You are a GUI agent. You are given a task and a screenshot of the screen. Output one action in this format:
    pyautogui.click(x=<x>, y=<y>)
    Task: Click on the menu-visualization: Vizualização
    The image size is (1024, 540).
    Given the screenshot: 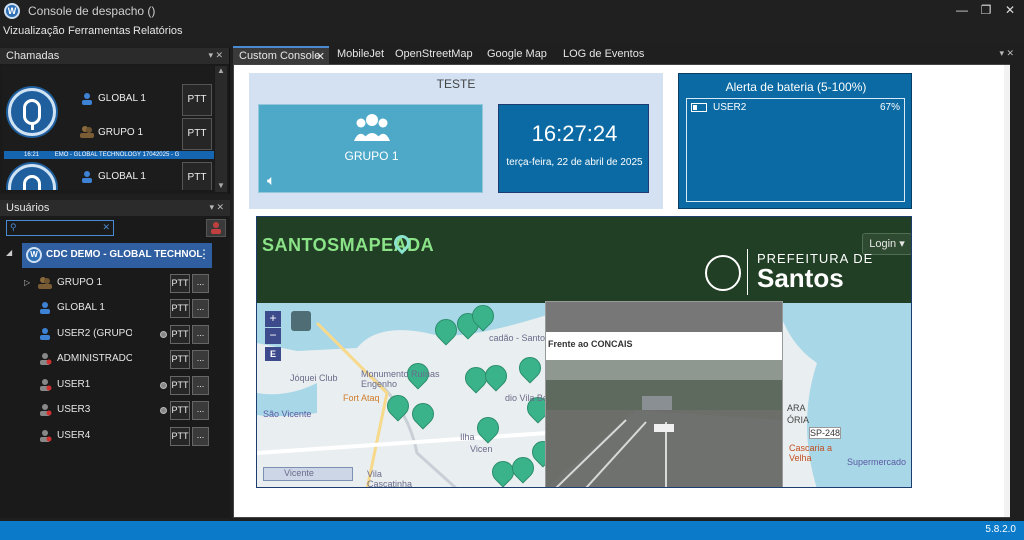 What is the action you would take?
    pyautogui.click(x=34, y=31)
    